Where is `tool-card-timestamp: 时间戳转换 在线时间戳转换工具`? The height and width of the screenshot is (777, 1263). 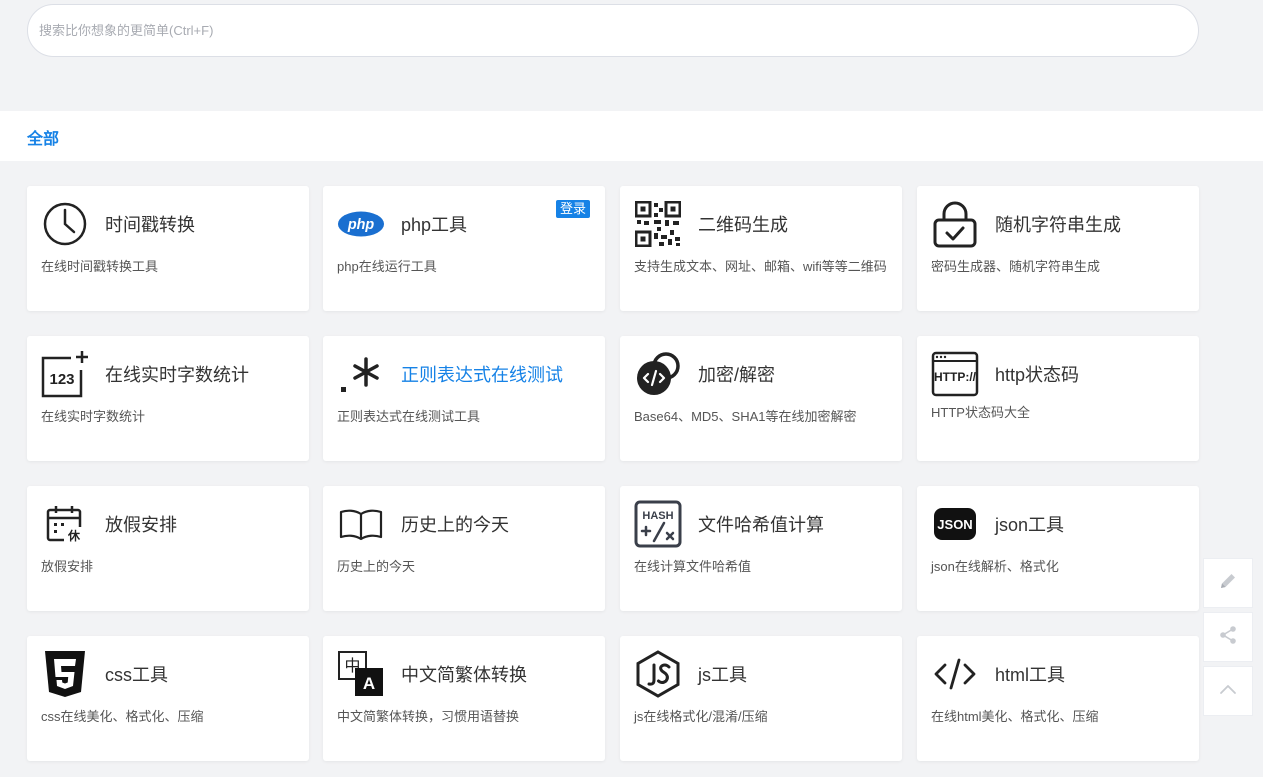 tool-card-timestamp: 时间戳转换 在线时间戳转换工具 is located at coordinates (168, 248).